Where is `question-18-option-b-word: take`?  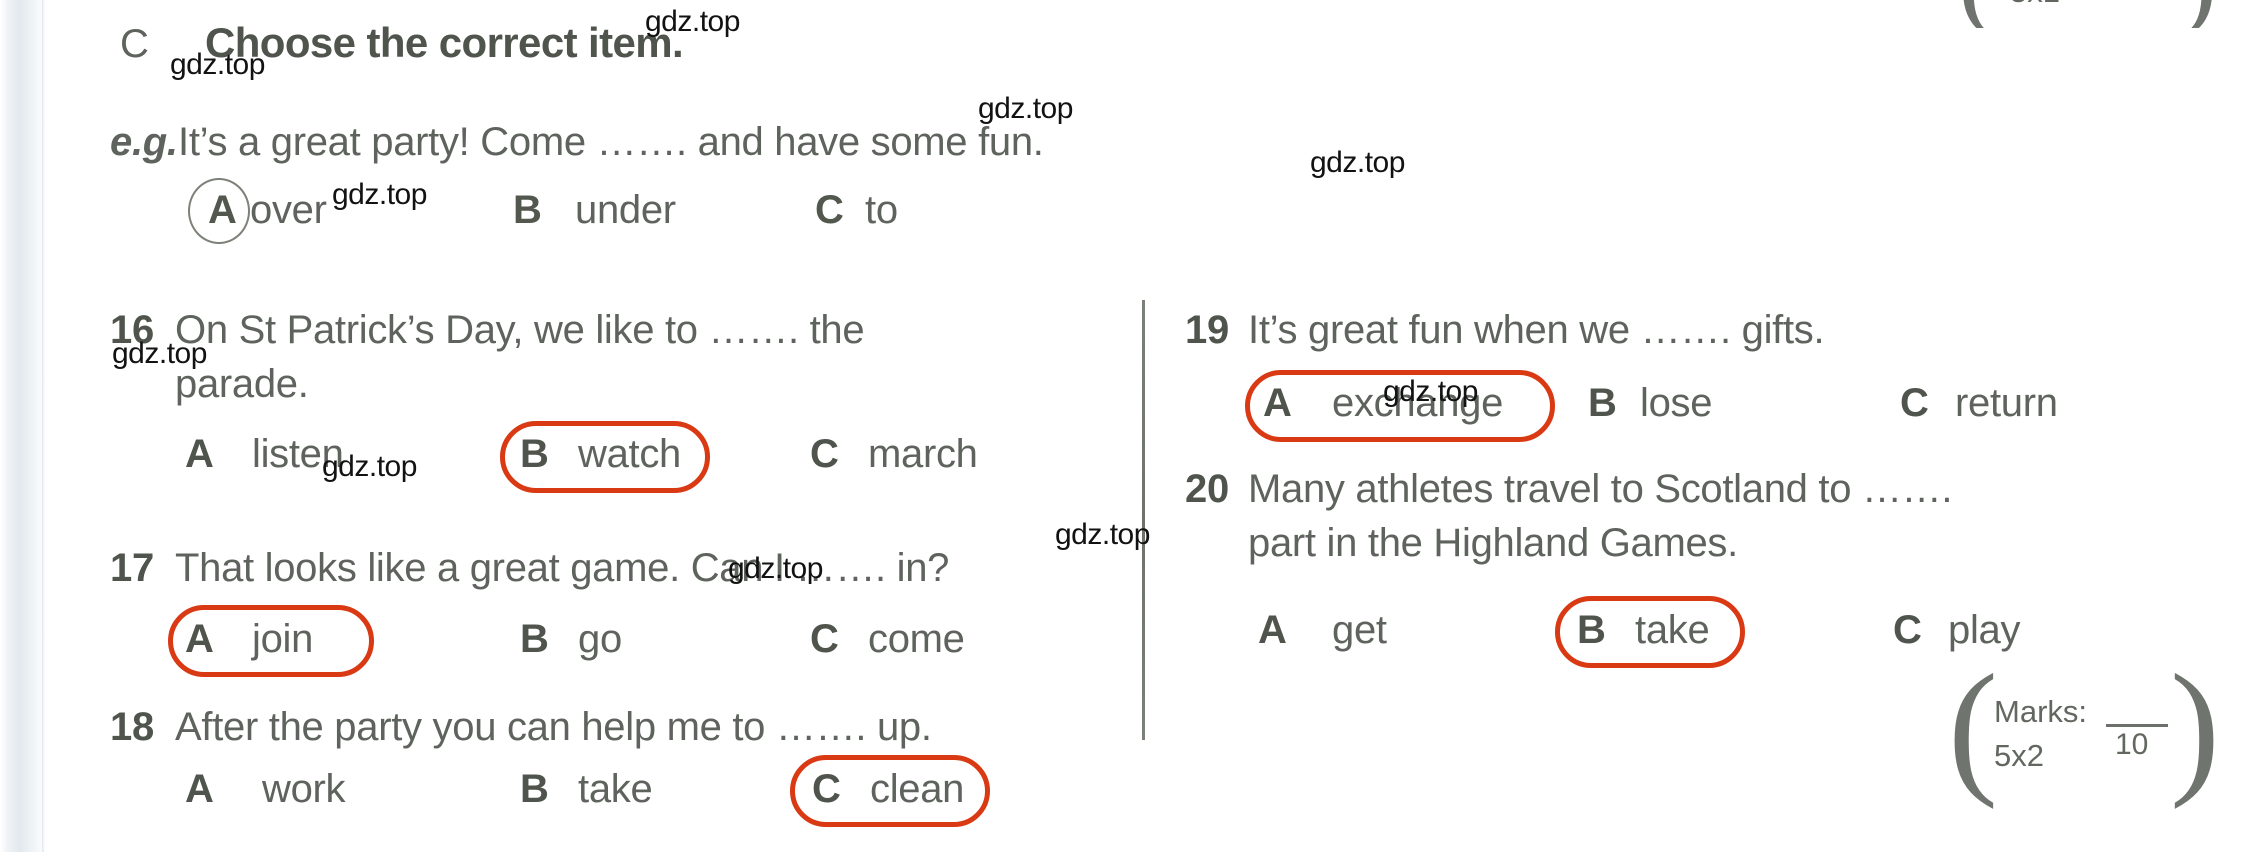
question-18-option-b-word: take is located at coordinates (615, 789).